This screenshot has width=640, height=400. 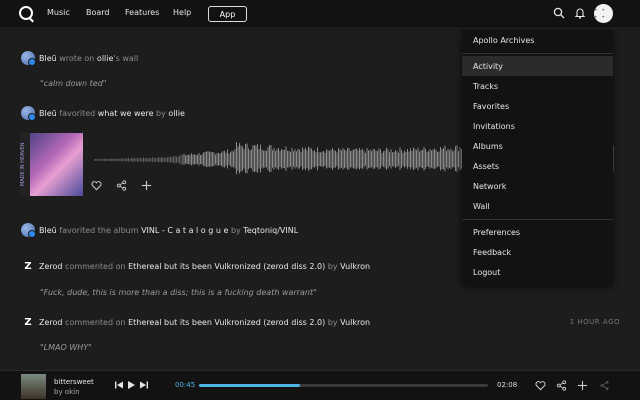 I want to click on menu-item-assets: Assets, so click(x=537, y=166).